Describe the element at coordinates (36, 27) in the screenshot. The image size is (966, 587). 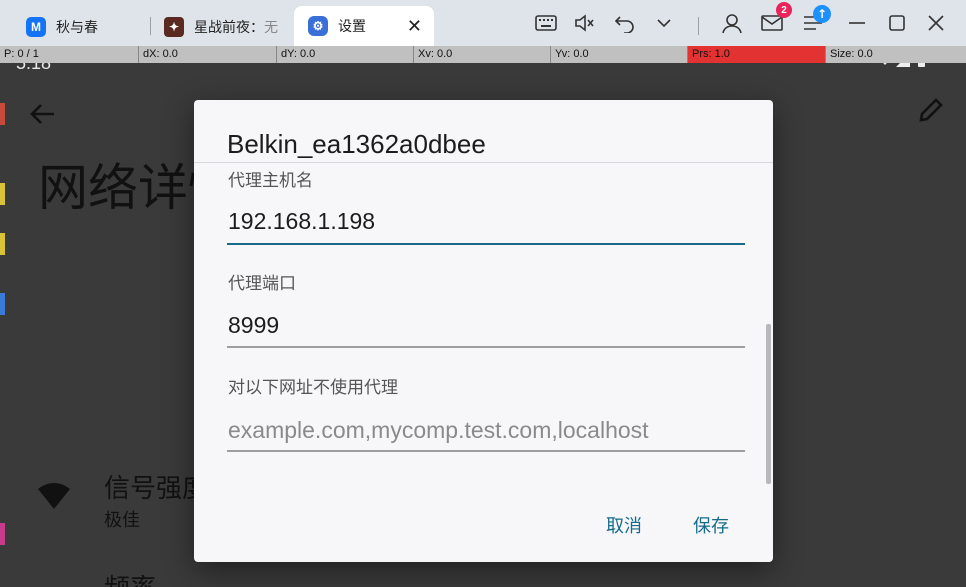
I see `app-logo-icon: M` at that location.